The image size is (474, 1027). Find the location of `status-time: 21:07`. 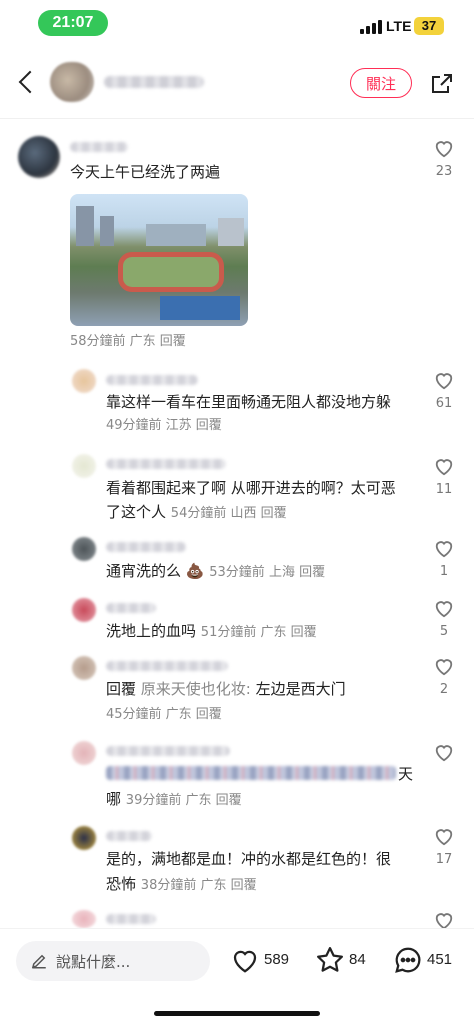

status-time: 21:07 is located at coordinates (73, 23).